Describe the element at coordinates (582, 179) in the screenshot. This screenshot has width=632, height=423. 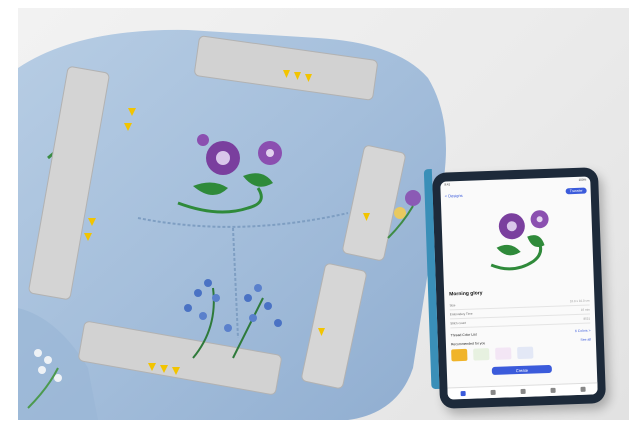
I see `status-battery: 100%` at that location.